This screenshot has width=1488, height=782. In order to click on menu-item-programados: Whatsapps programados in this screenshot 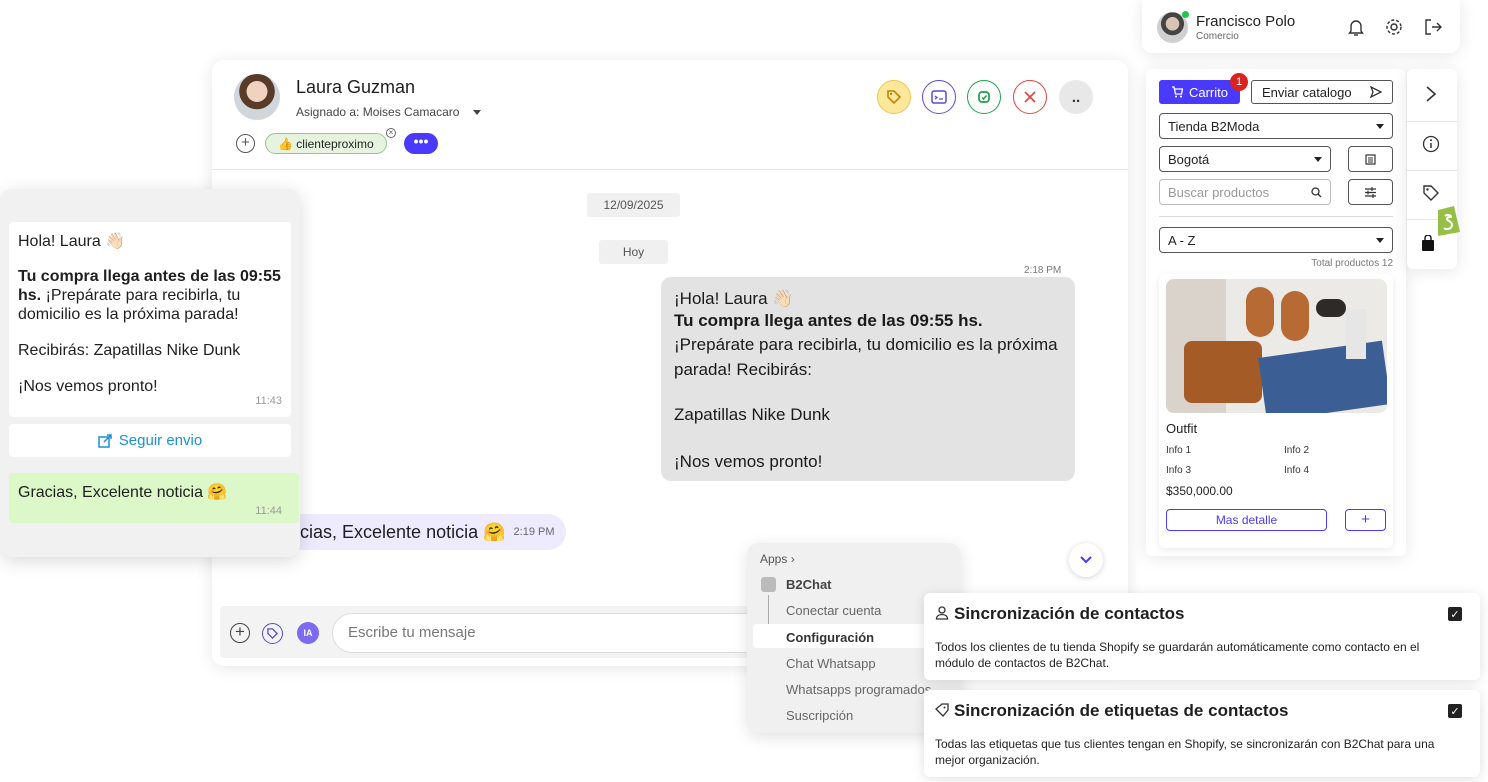, I will do `click(858, 689)`.